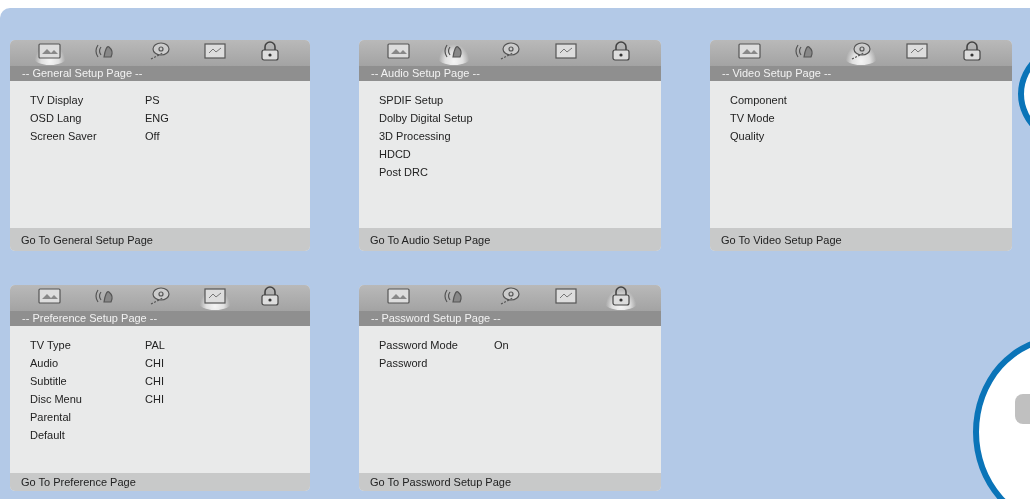 The image size is (1030, 499). Describe the element at coordinates (436, 345) in the screenshot. I see `setting-label: Password Mode` at that location.